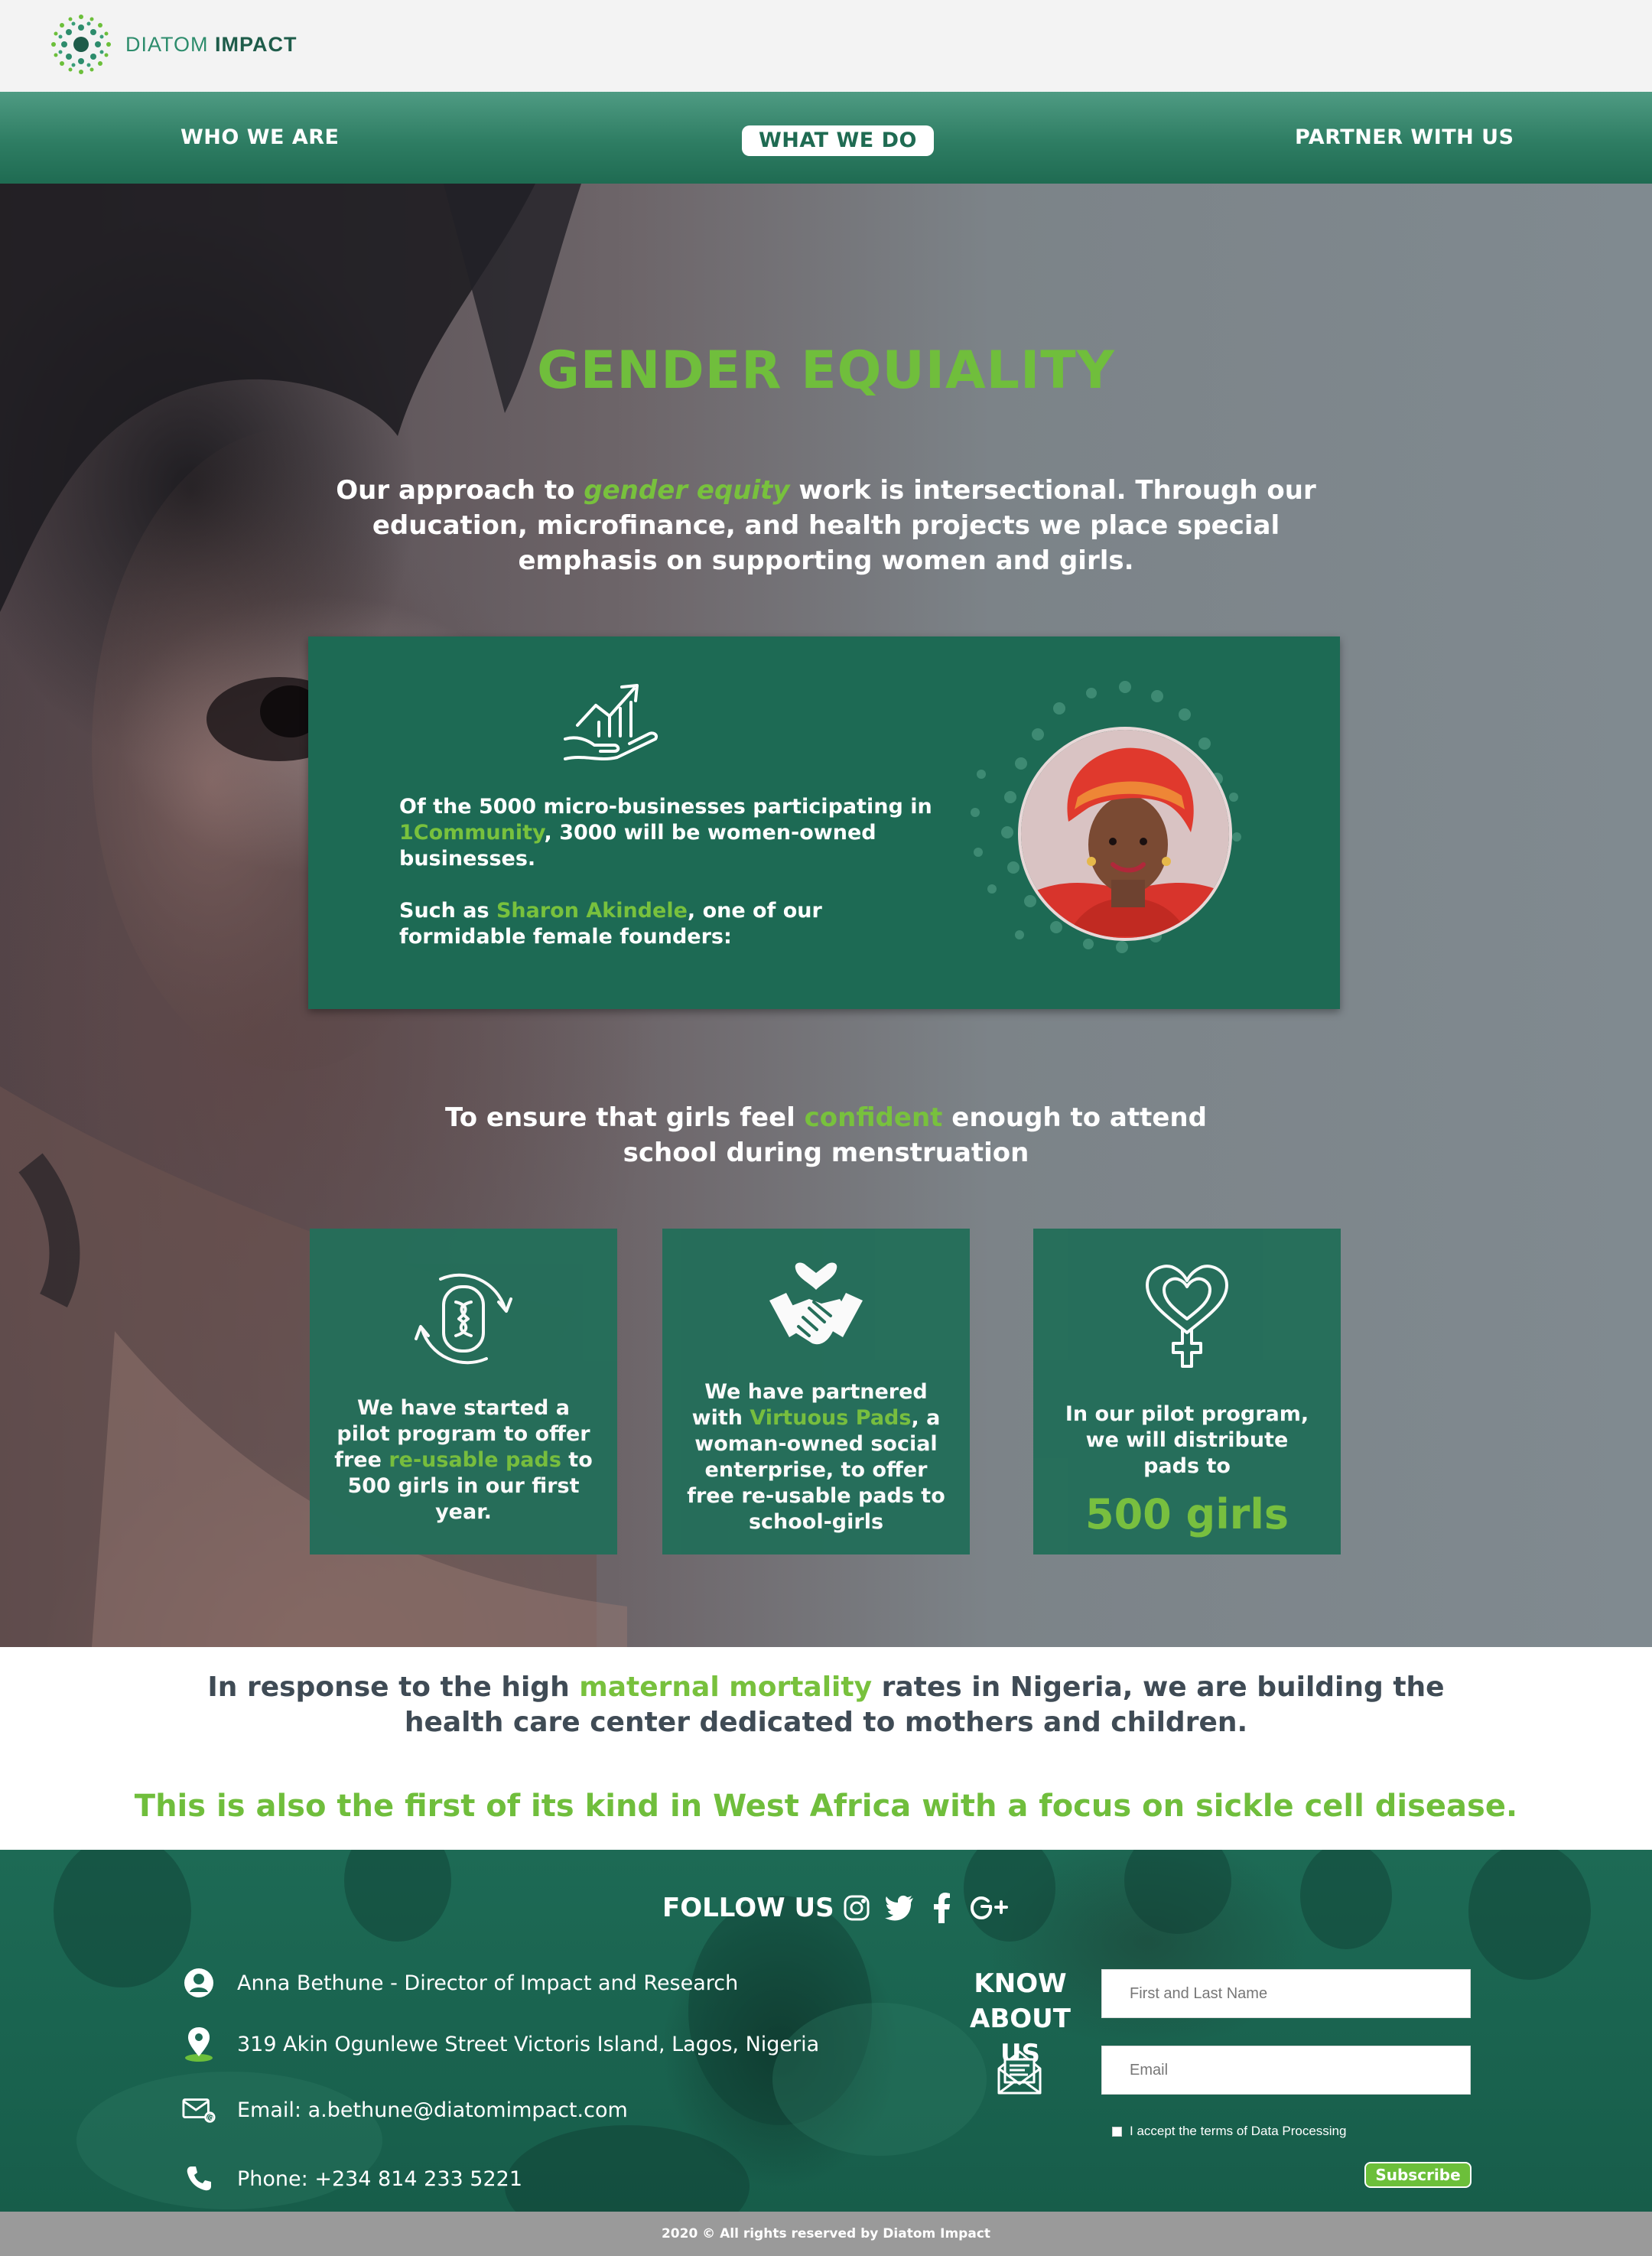 This screenshot has height=2256, width=1652. I want to click on nav-who-we-are: WHO WE ARE, so click(260, 137).